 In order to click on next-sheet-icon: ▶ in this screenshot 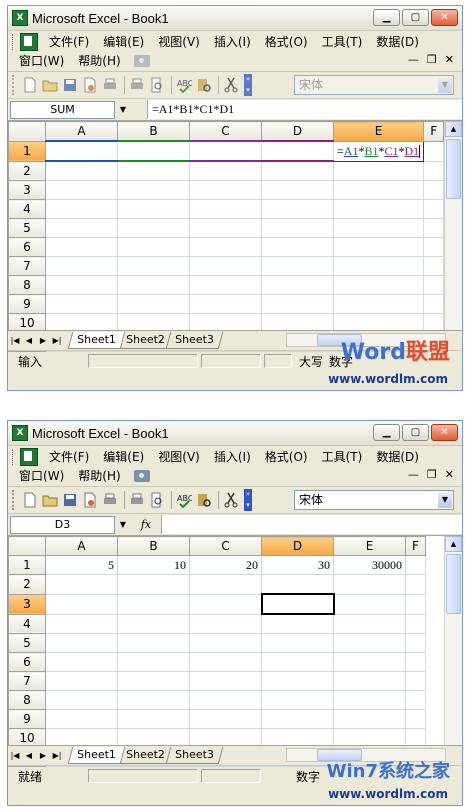, I will do `click(43, 755)`.